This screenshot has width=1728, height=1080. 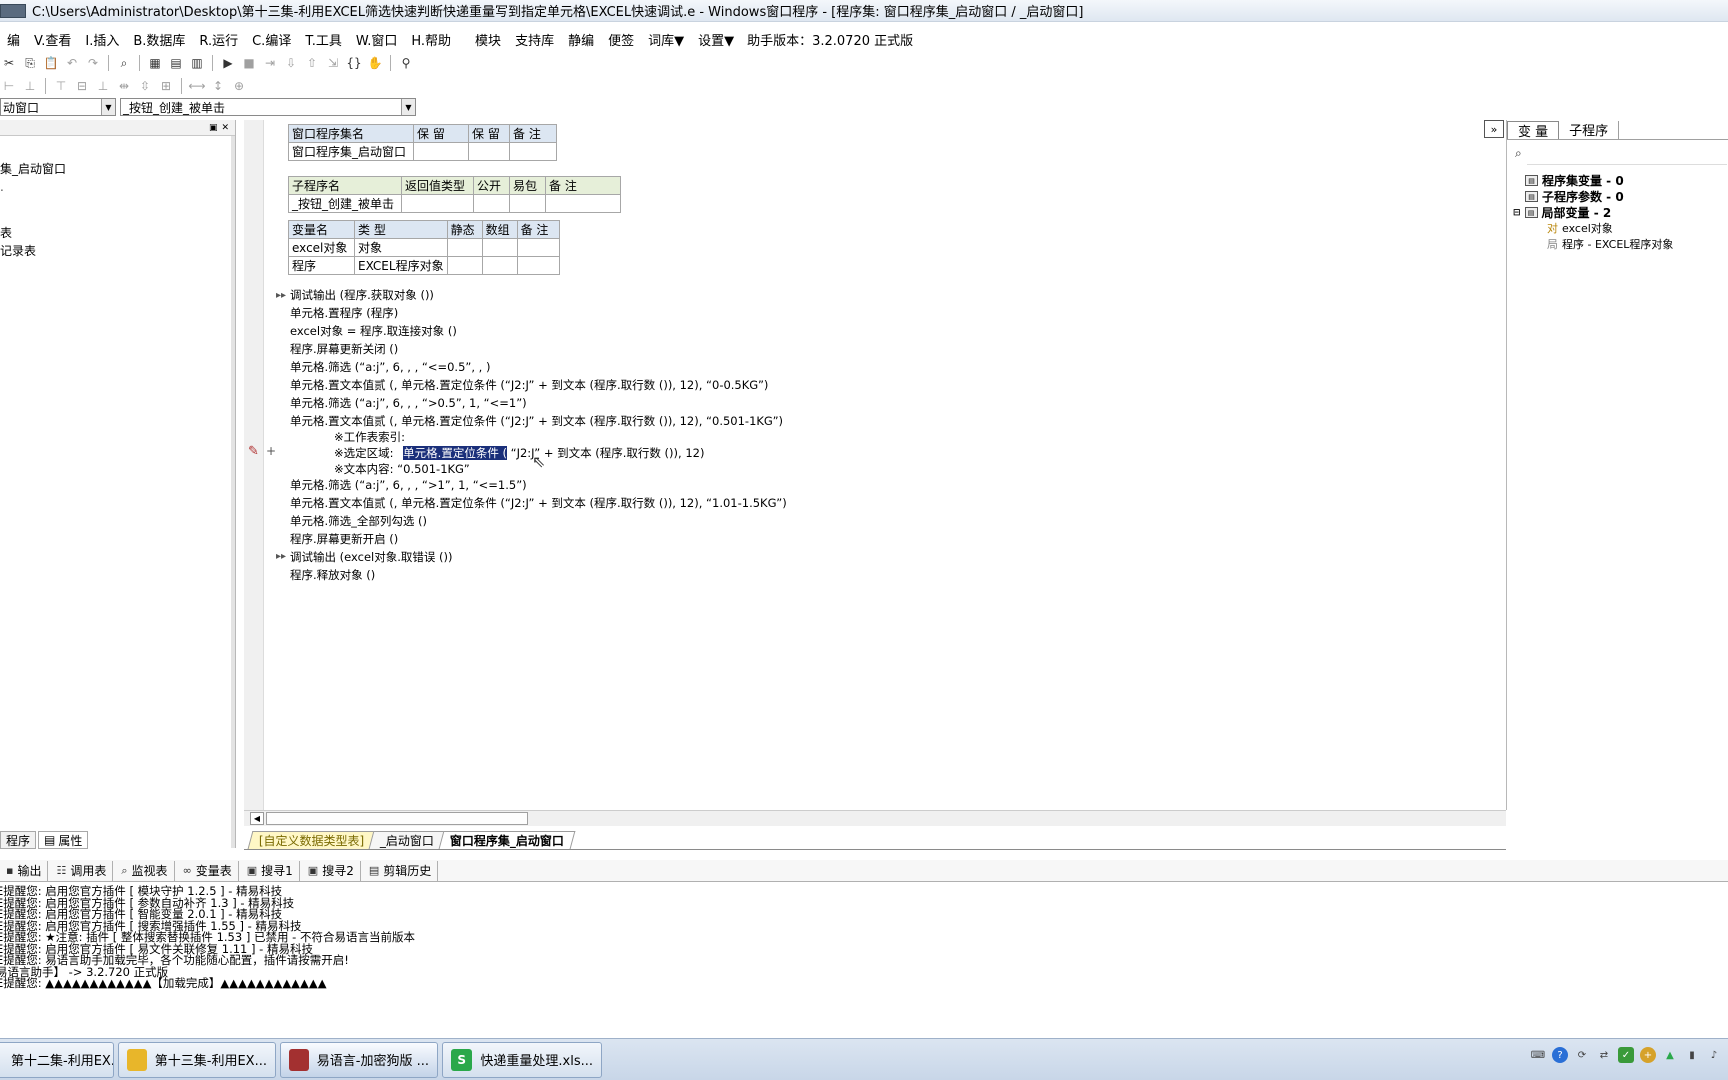 What do you see at coordinates (103, 86) in the screenshot?
I see `align-bottom-icon: ⊥` at bounding box center [103, 86].